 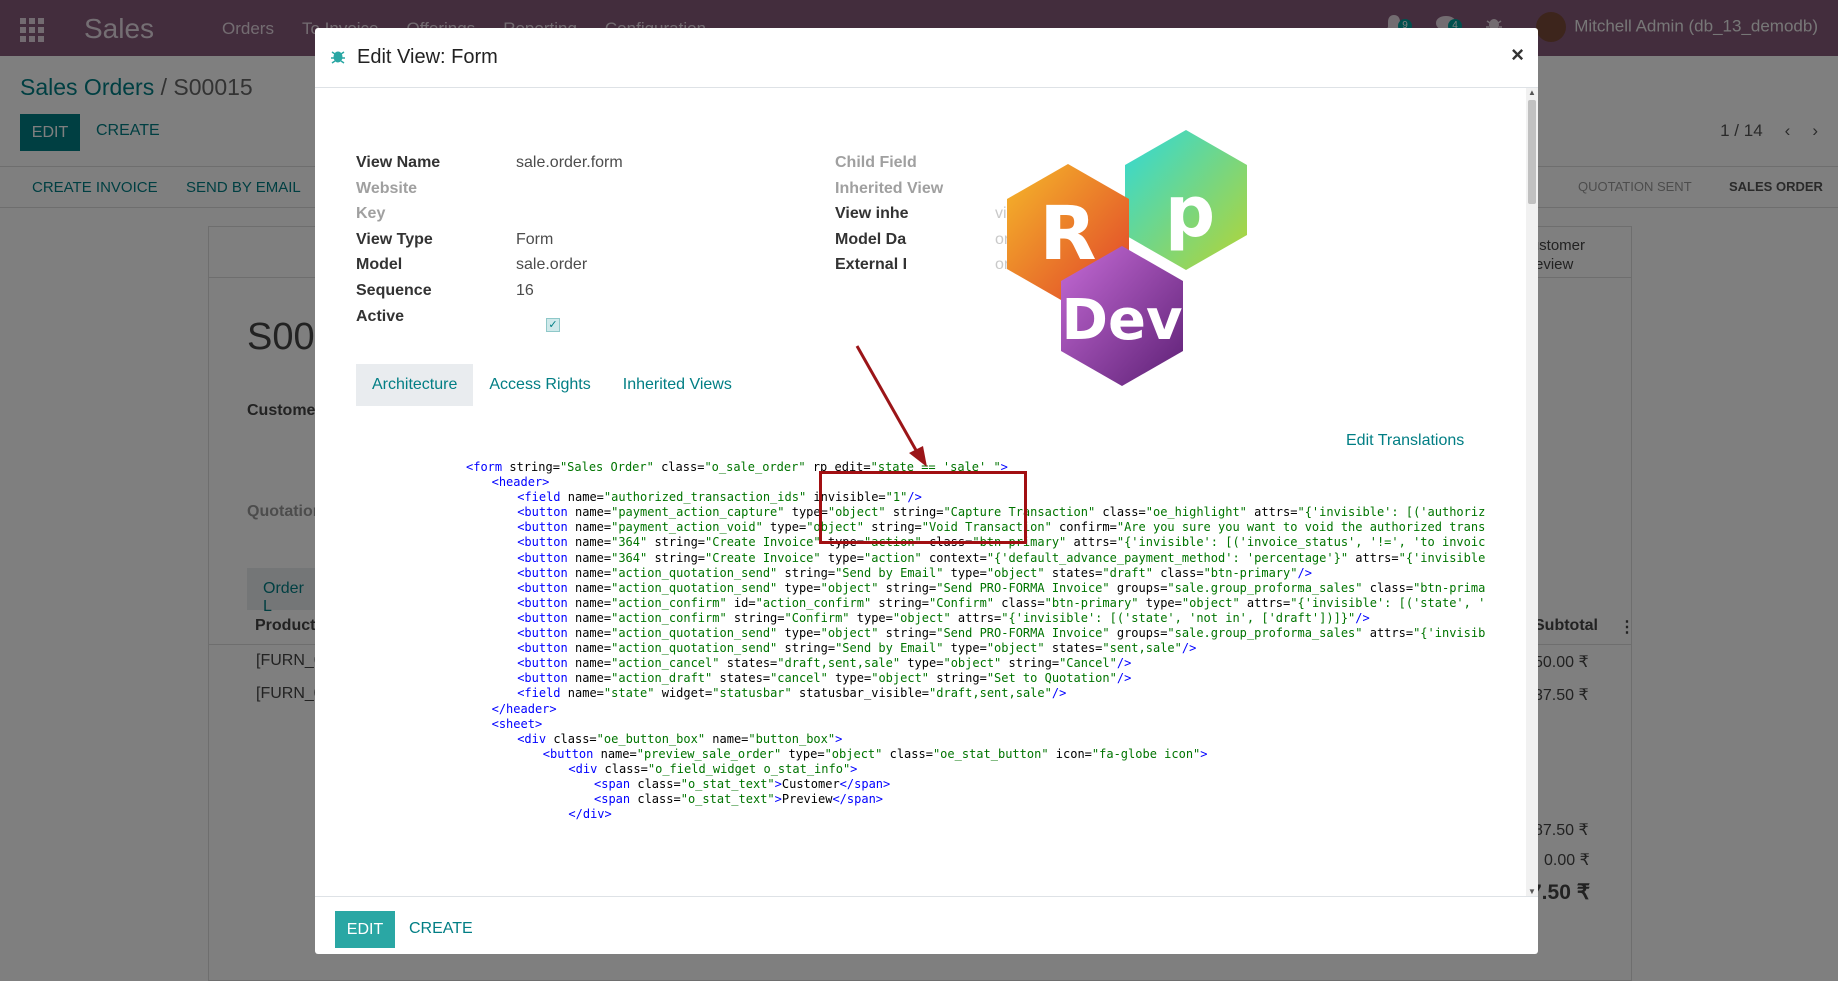 I want to click on field-label-5: Sequence, so click(x=394, y=290).